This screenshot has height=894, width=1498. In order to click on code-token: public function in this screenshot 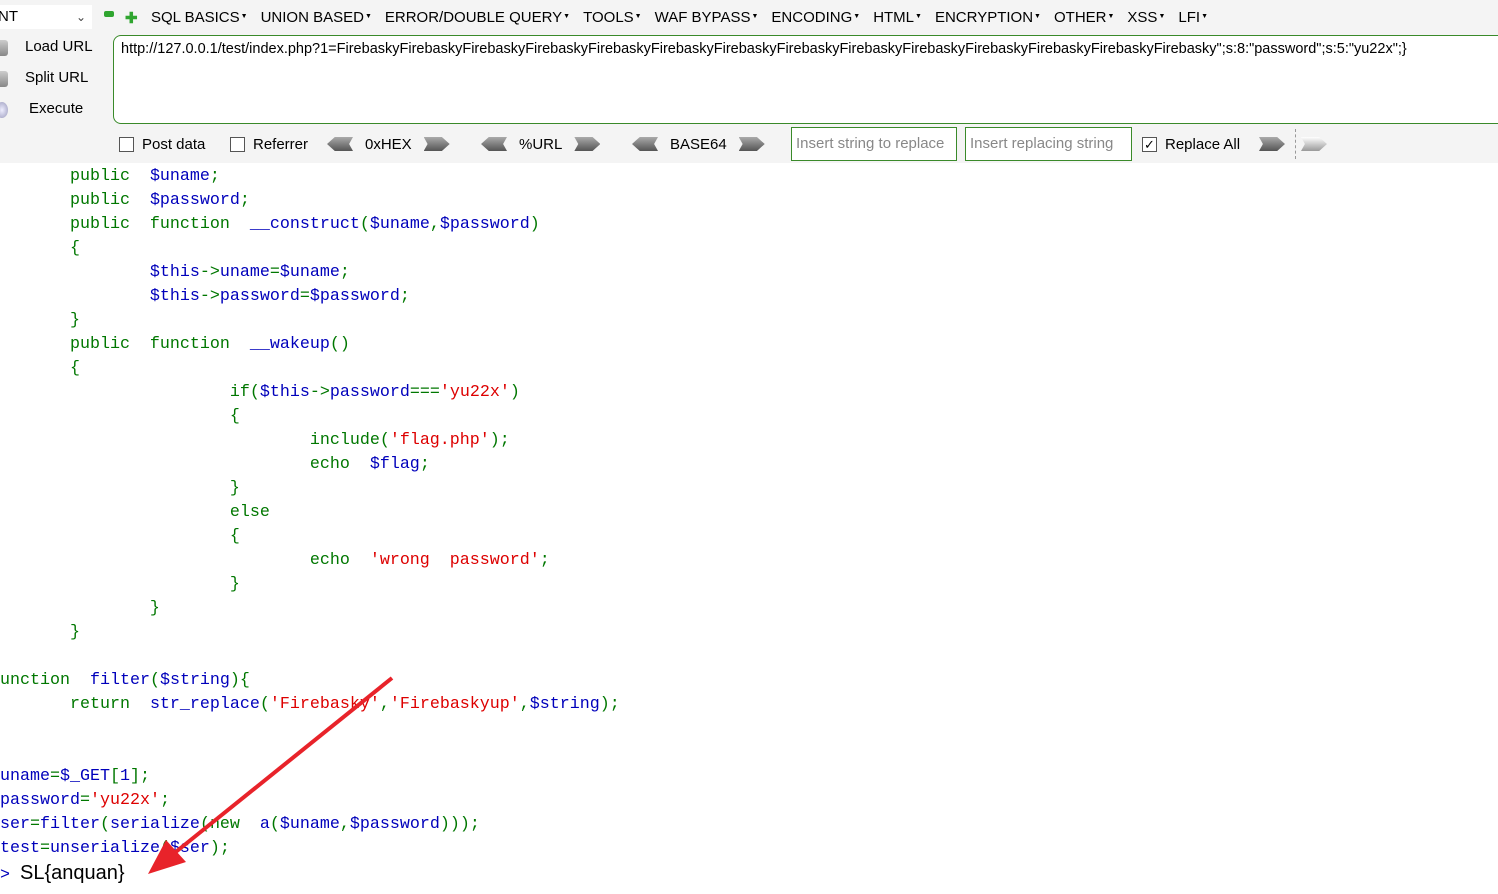, I will do `click(125, 224)`.